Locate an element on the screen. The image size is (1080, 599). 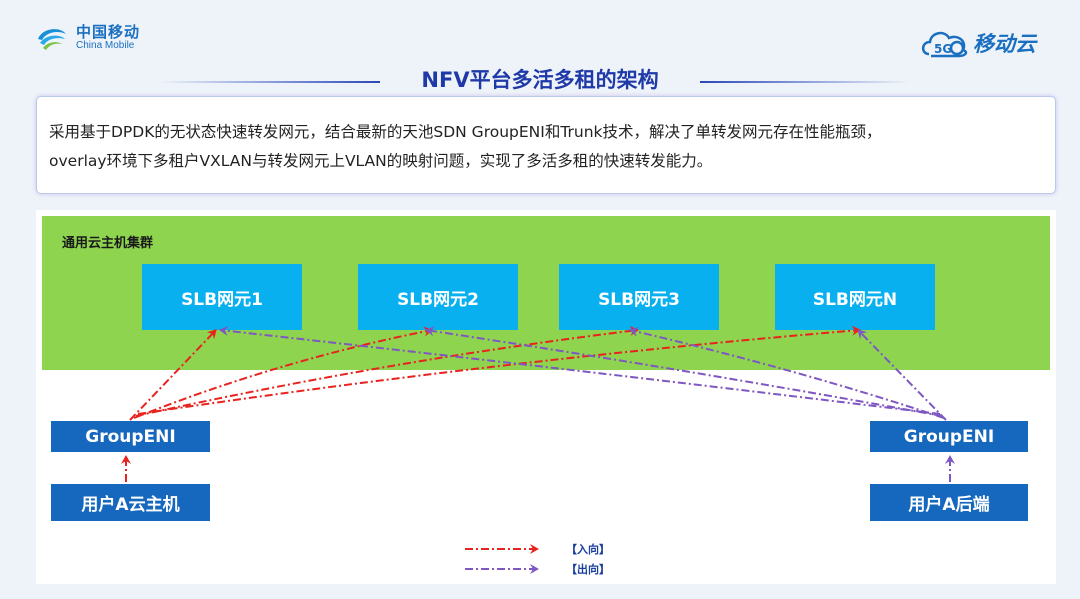
legend-outbound-label: 【出向】 is located at coordinates (588, 569).